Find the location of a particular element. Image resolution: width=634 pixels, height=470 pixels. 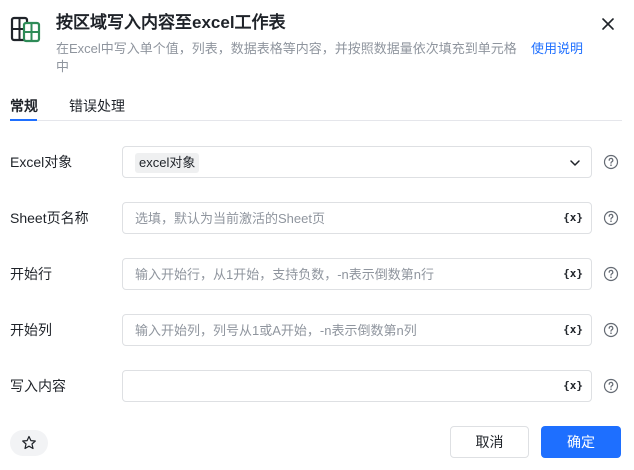

field-placeholder: 输入开始行，从1开始，支持负数，-n表示倒数第n行 is located at coordinates (285, 274).